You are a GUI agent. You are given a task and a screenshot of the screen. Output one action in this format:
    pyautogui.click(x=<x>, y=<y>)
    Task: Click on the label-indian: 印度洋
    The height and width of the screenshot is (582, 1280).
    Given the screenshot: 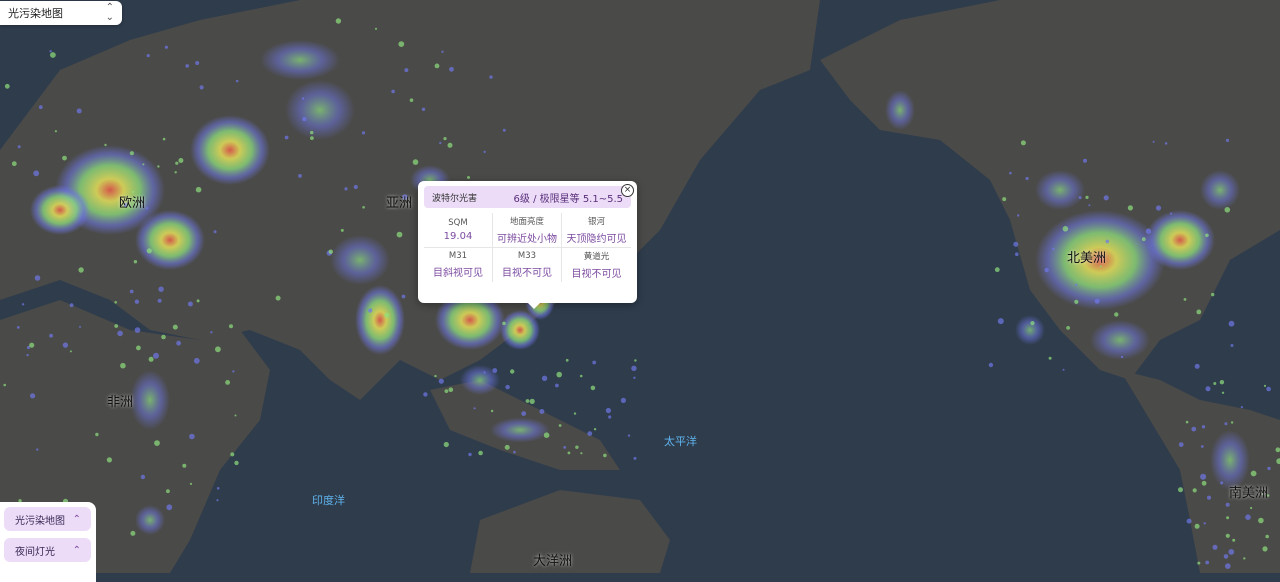 What is the action you would take?
    pyautogui.click(x=328, y=500)
    